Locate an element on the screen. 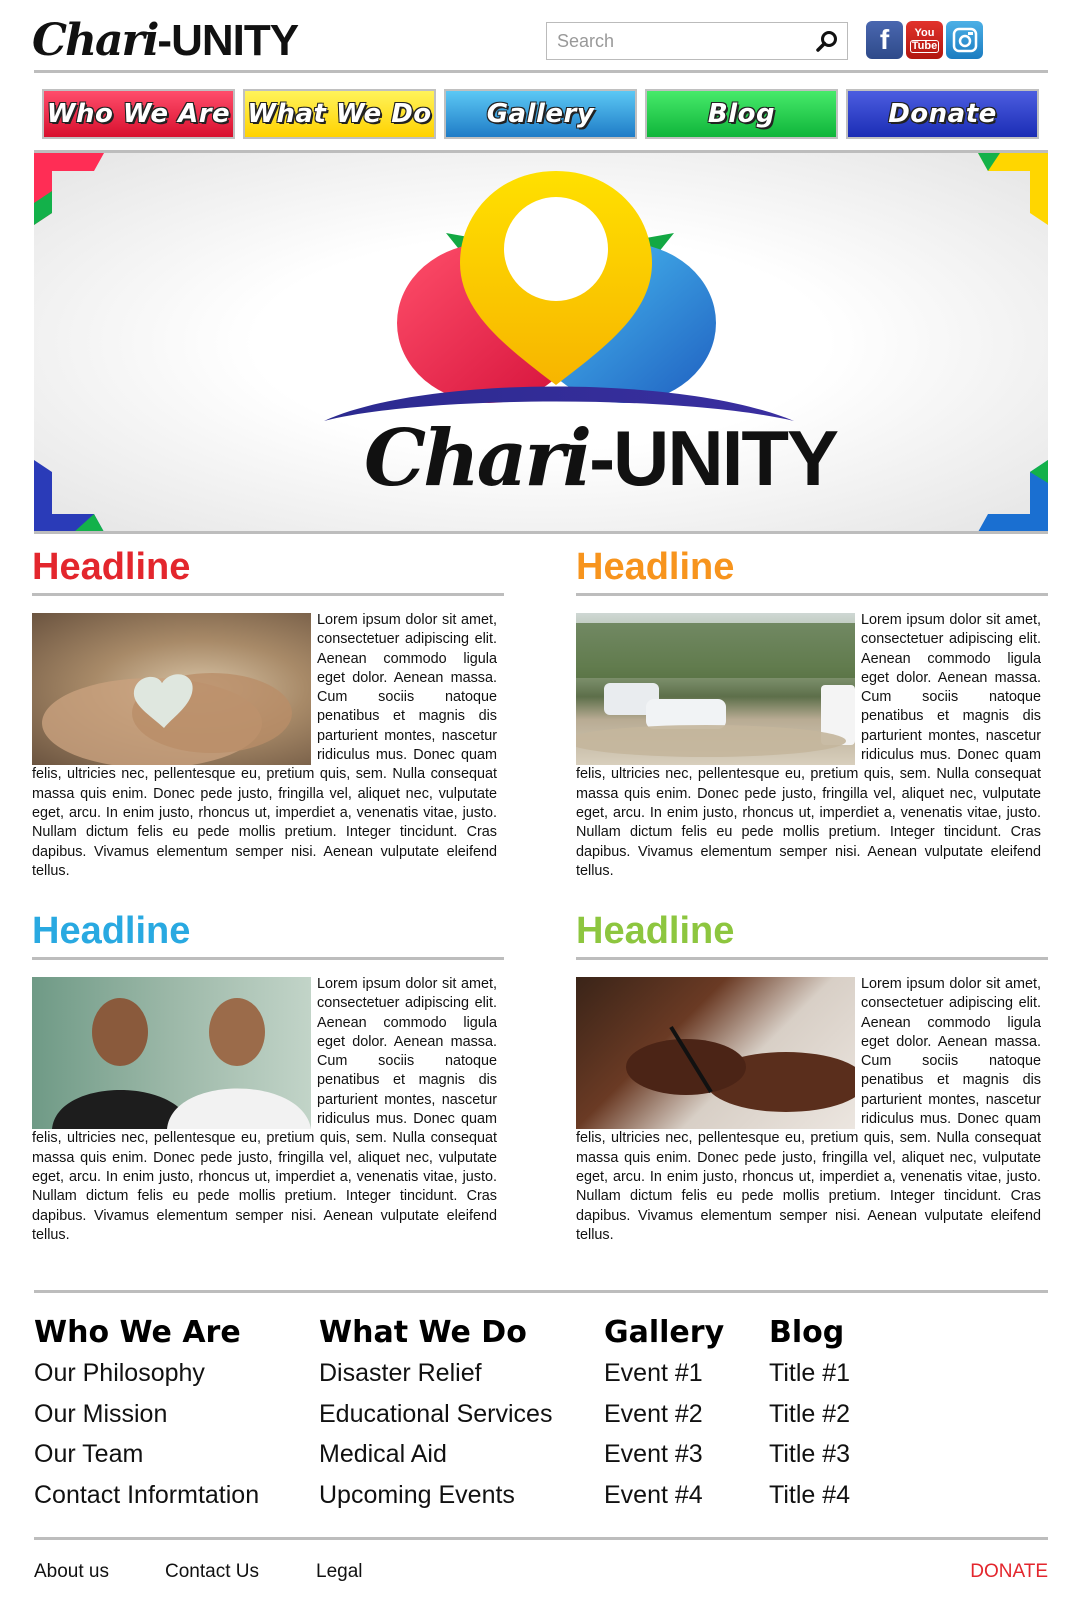 The height and width of the screenshot is (1604, 1080). corner-bottom-right is located at coordinates (1013, 496).